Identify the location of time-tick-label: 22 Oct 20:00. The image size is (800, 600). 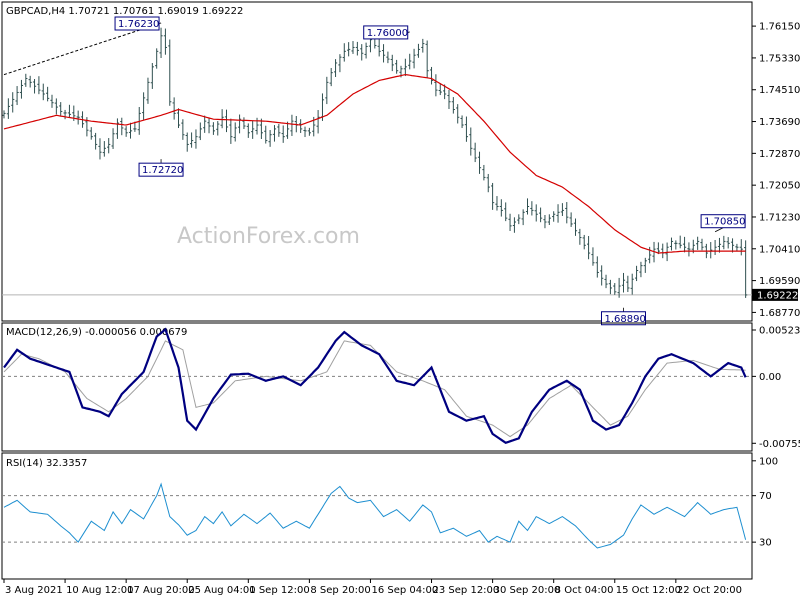
(709, 590).